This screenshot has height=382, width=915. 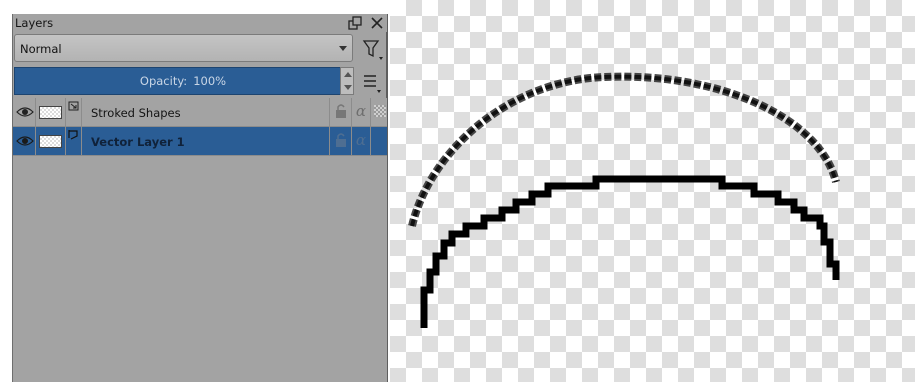 What do you see at coordinates (138, 142) in the screenshot?
I see `layer-name: Vector Layer 1` at bounding box center [138, 142].